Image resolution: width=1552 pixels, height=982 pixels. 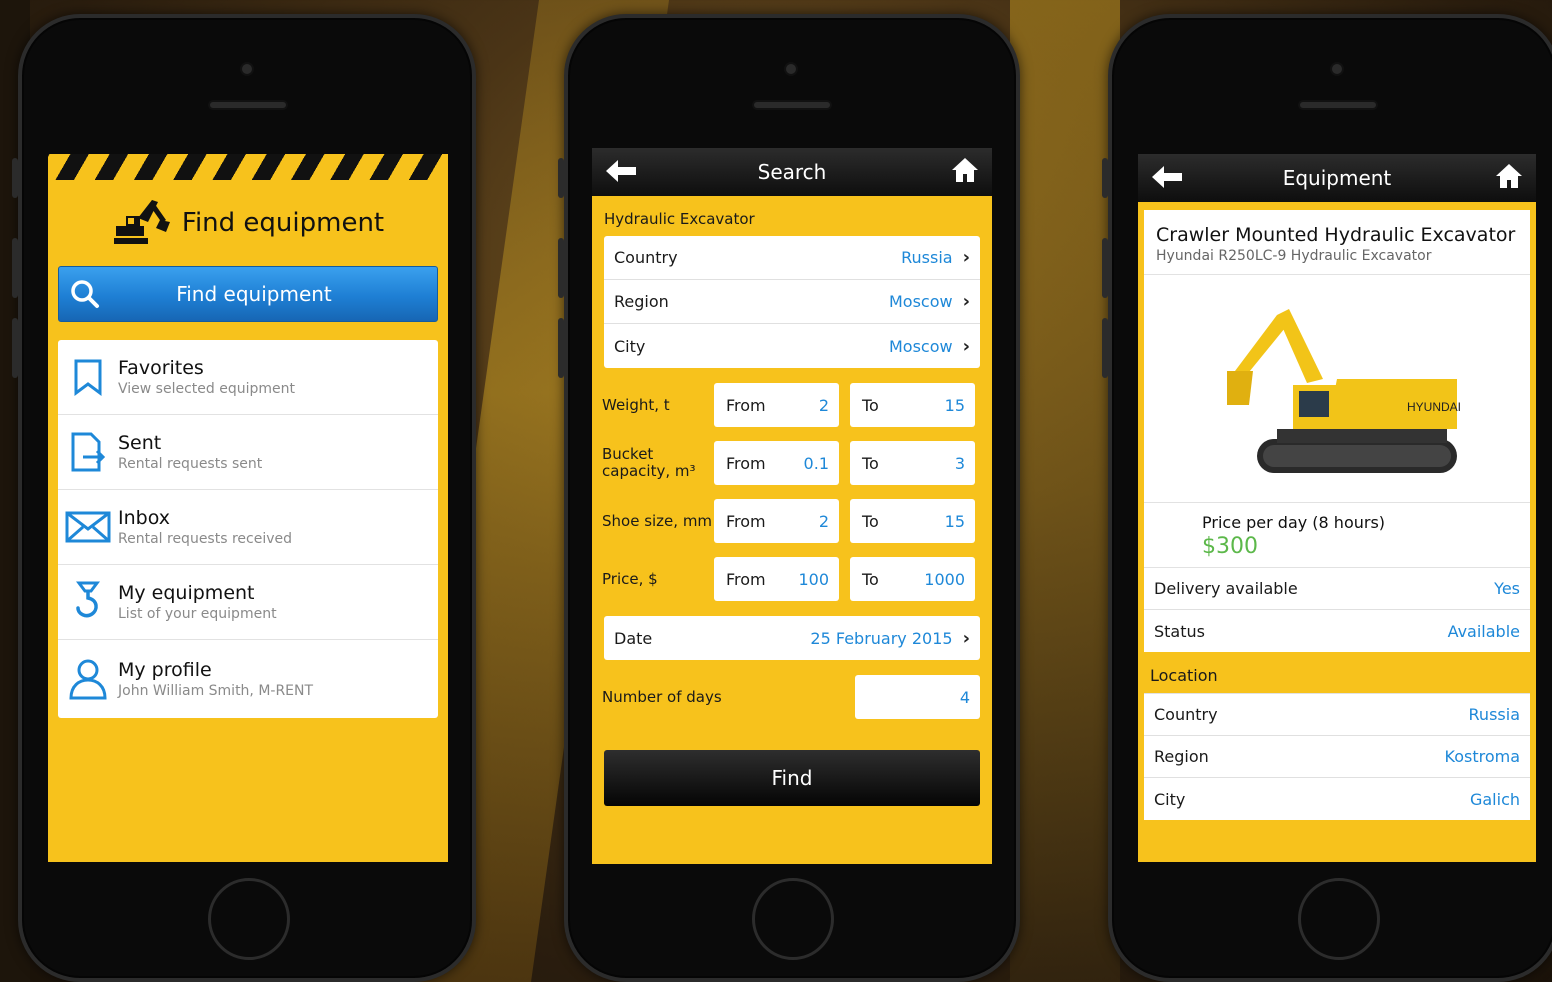 I want to click on excavator-image: HYUNDAI, so click(x=1337, y=389).